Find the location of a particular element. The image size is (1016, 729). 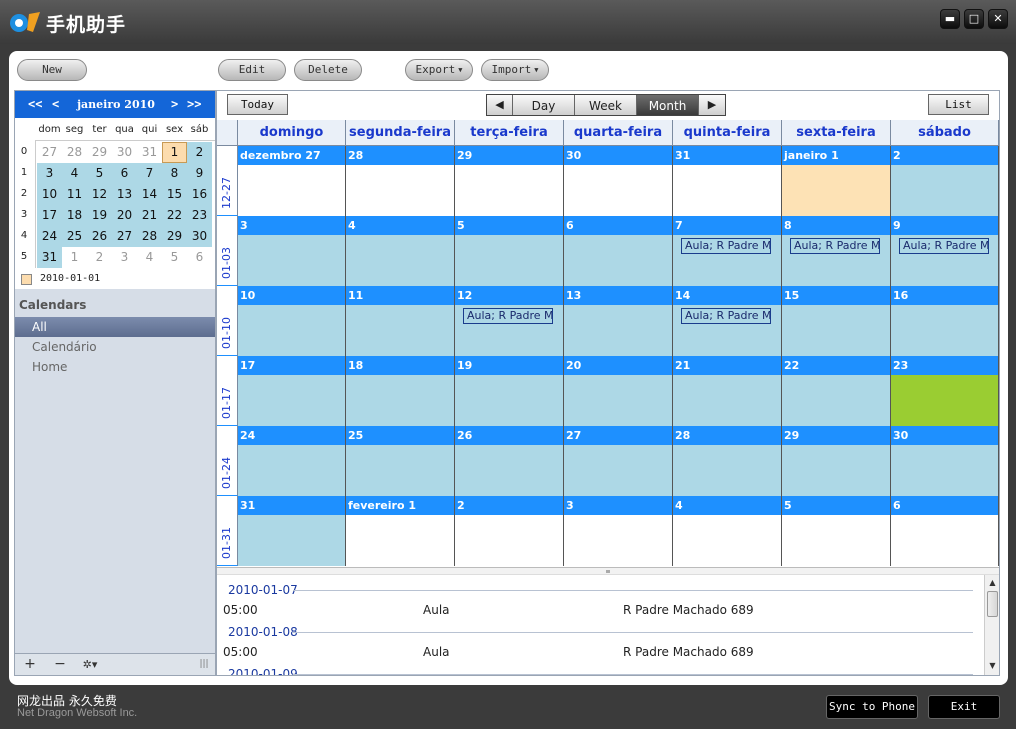

close-button: ✕ is located at coordinates (998, 19).